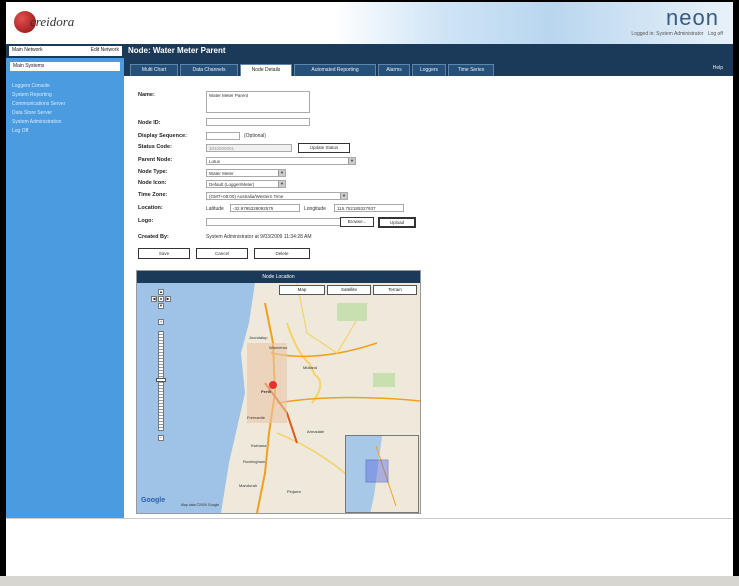  Describe the element at coordinates (278, 347) in the screenshot. I see `map-label-wanneroo: Wanneroo` at that location.